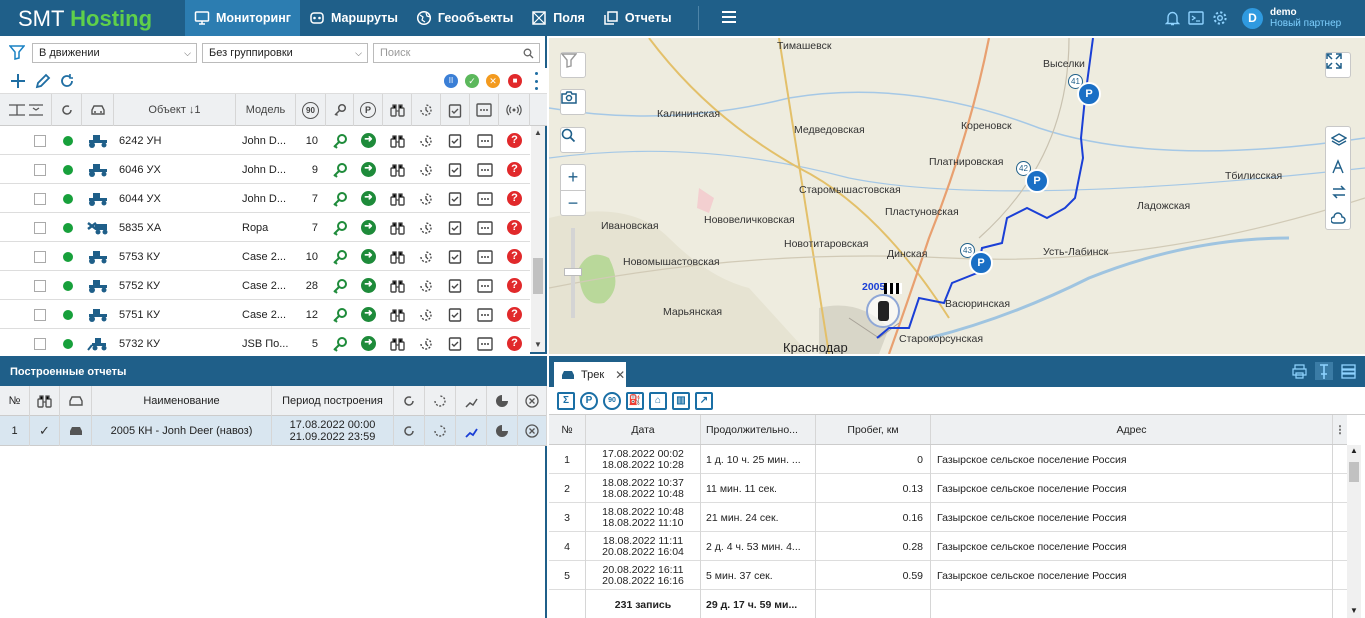 The width and height of the screenshot is (1365, 618). I want to click on delete-report-button, so click(532, 431).